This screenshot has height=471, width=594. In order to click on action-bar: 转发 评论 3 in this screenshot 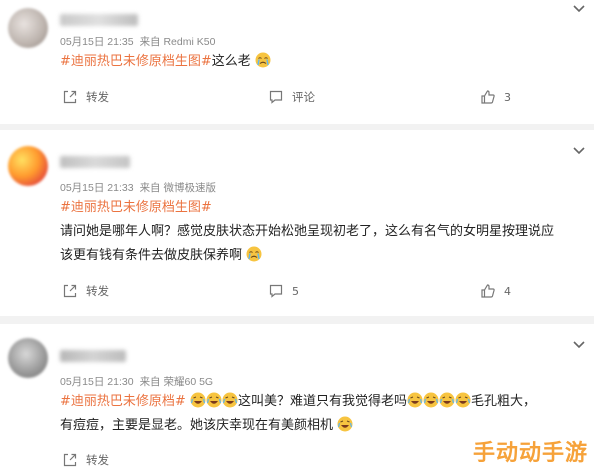, I will do `click(297, 99)`.